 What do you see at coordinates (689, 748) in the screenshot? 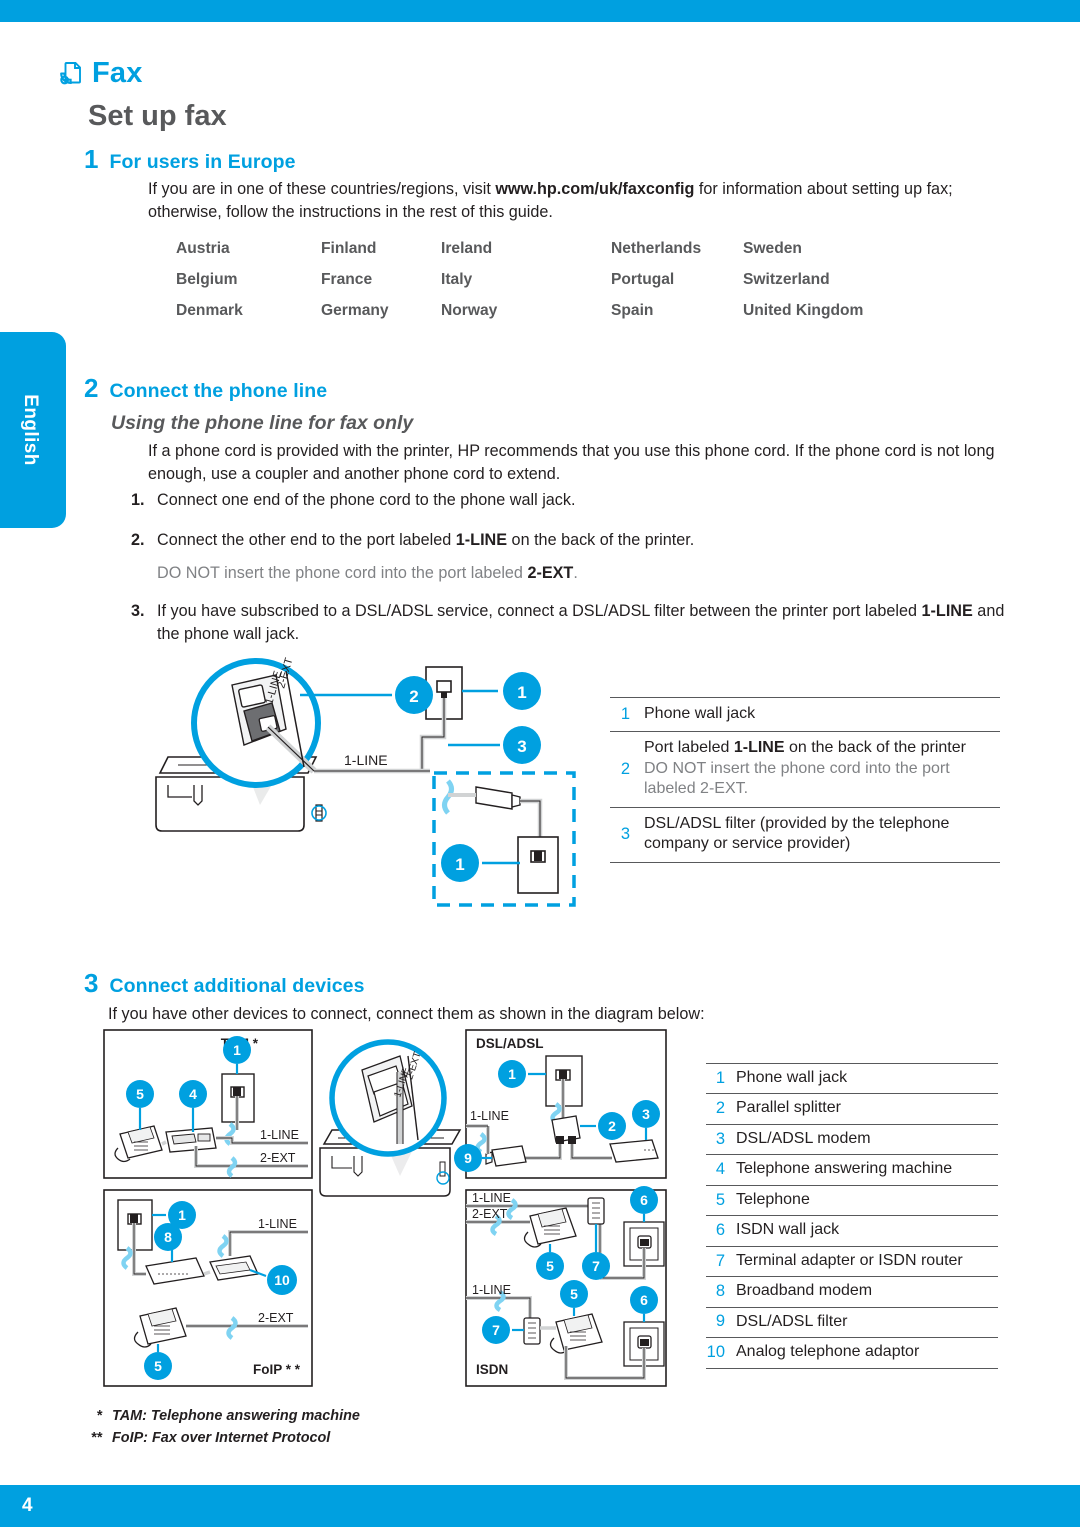
I see `legend-value-pre: Port labeled` at bounding box center [689, 748].